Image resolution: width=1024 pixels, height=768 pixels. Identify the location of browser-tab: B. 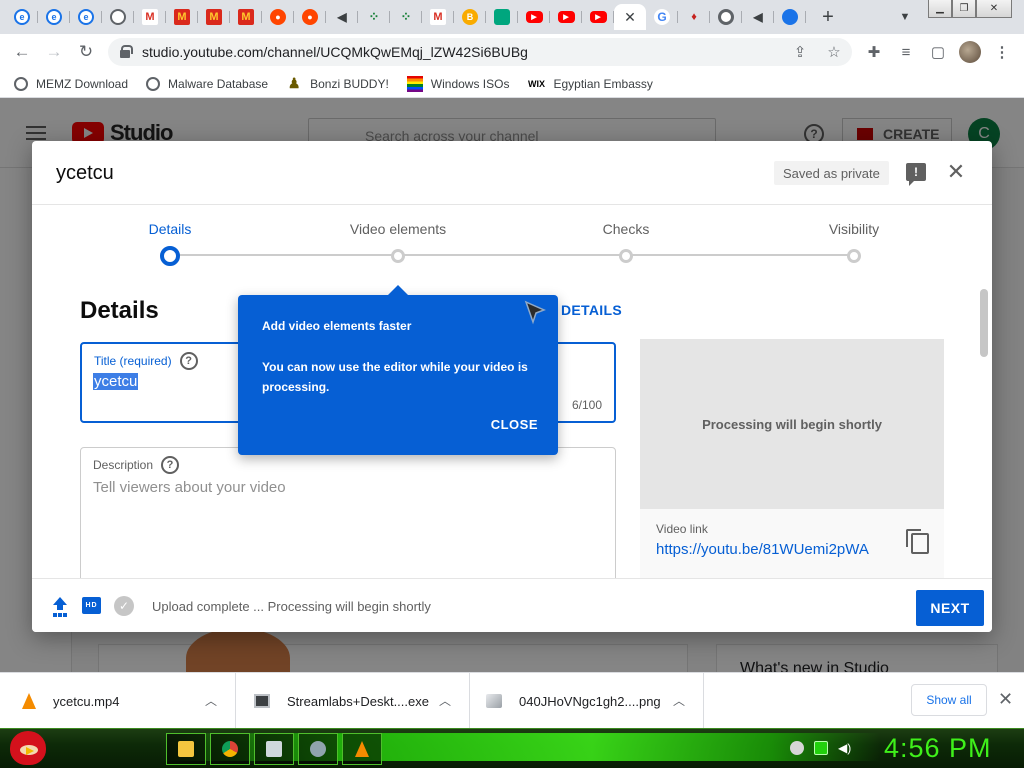
(470, 17).